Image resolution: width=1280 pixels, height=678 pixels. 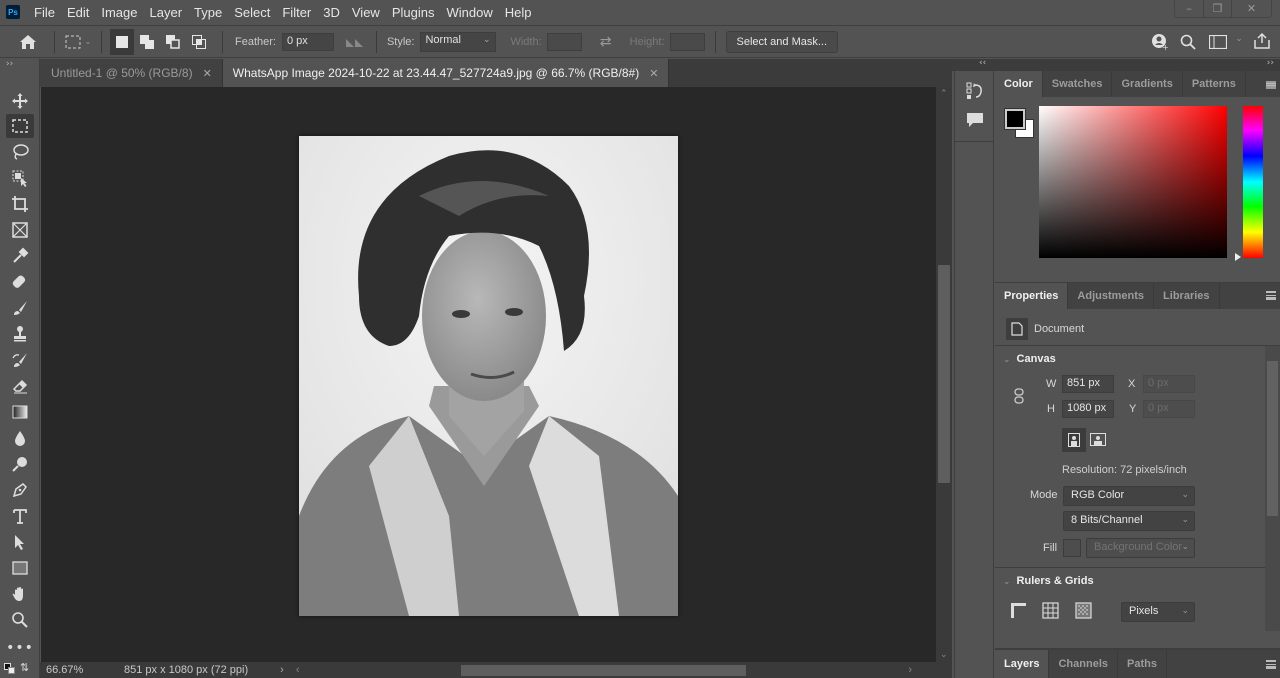 What do you see at coordinates (1218, 42) in the screenshot?
I see `workspace-icon` at bounding box center [1218, 42].